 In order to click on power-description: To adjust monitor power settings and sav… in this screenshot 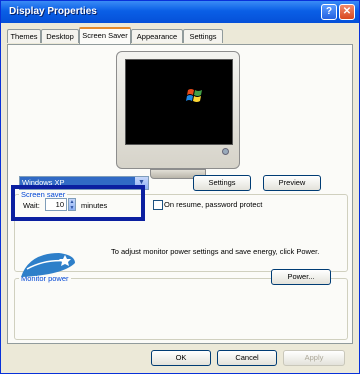, I will do `click(215, 251)`.